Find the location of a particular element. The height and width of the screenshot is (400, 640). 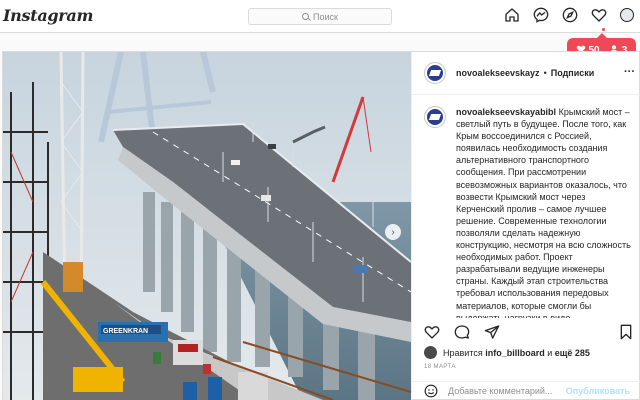

liker-avatar is located at coordinates (430, 352).